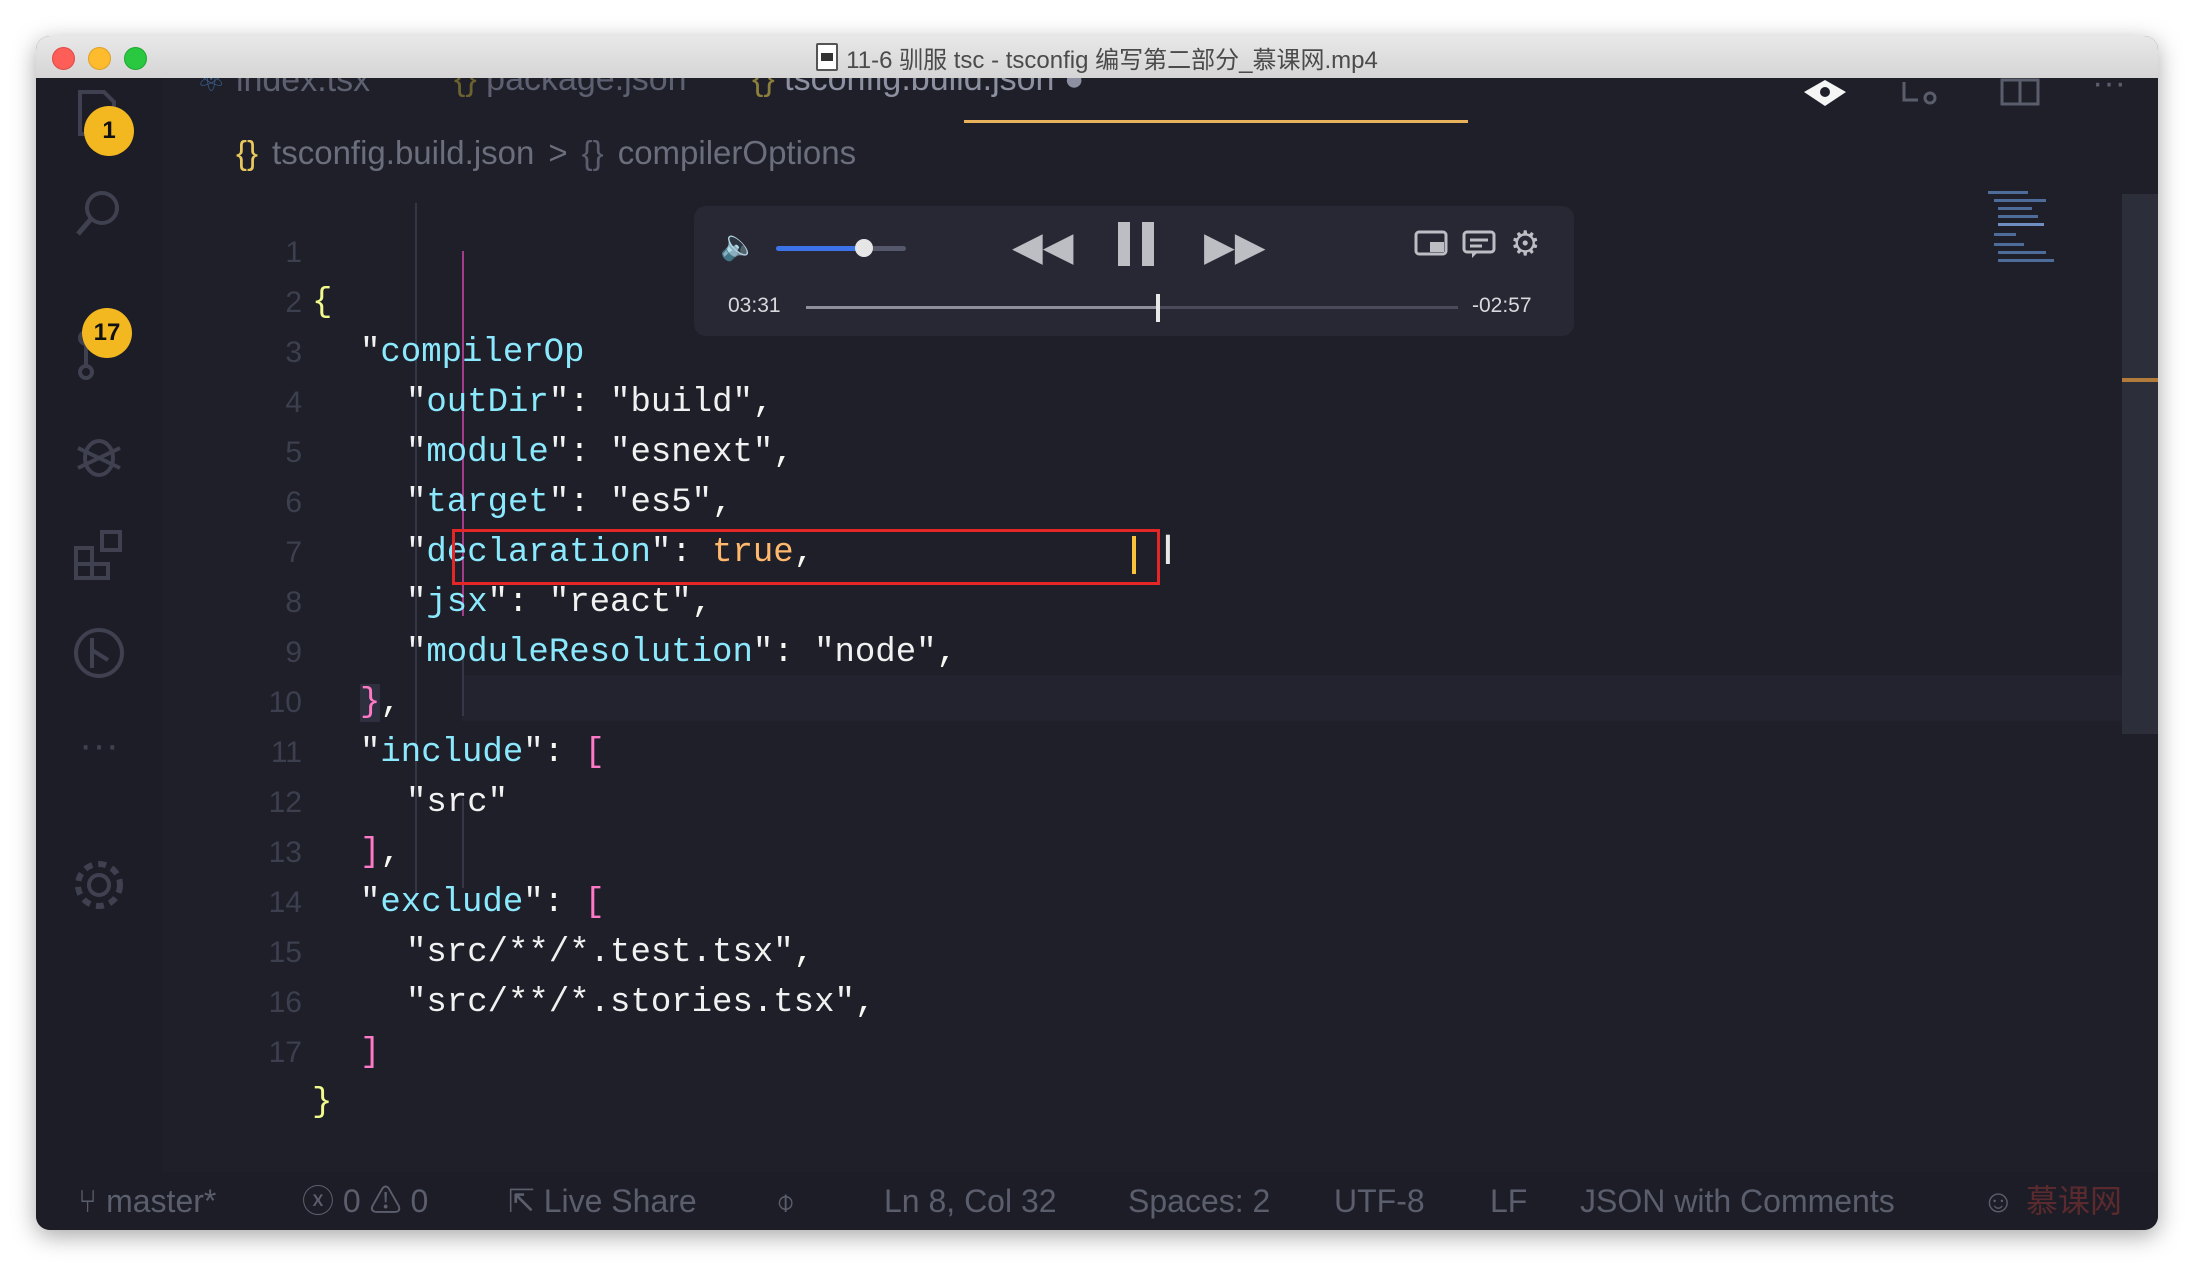 The width and height of the screenshot is (2194, 1266). Describe the element at coordinates (285, 1052) in the screenshot. I see `line-number: 17` at that location.